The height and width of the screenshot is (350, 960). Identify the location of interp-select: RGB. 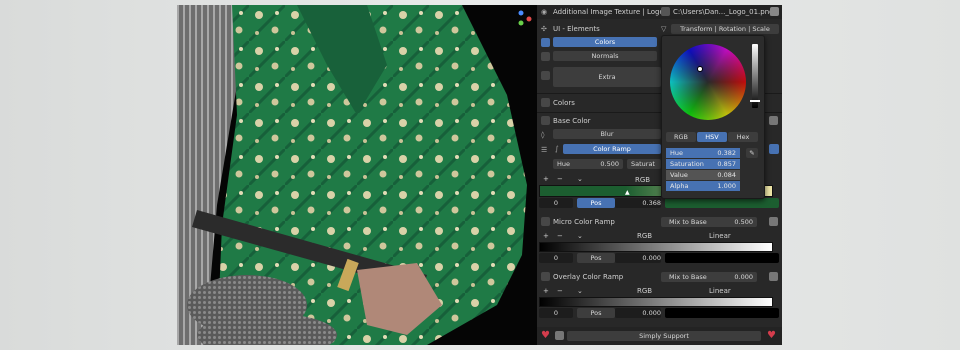
(642, 180).